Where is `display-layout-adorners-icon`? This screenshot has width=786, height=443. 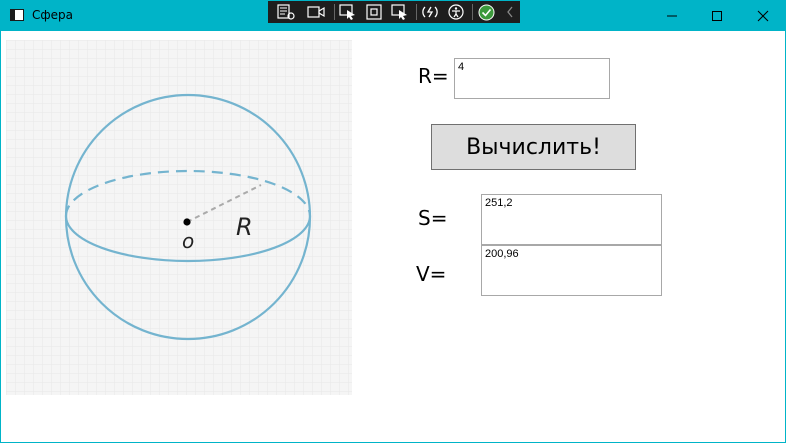
display-layout-adorners-icon is located at coordinates (374, 12).